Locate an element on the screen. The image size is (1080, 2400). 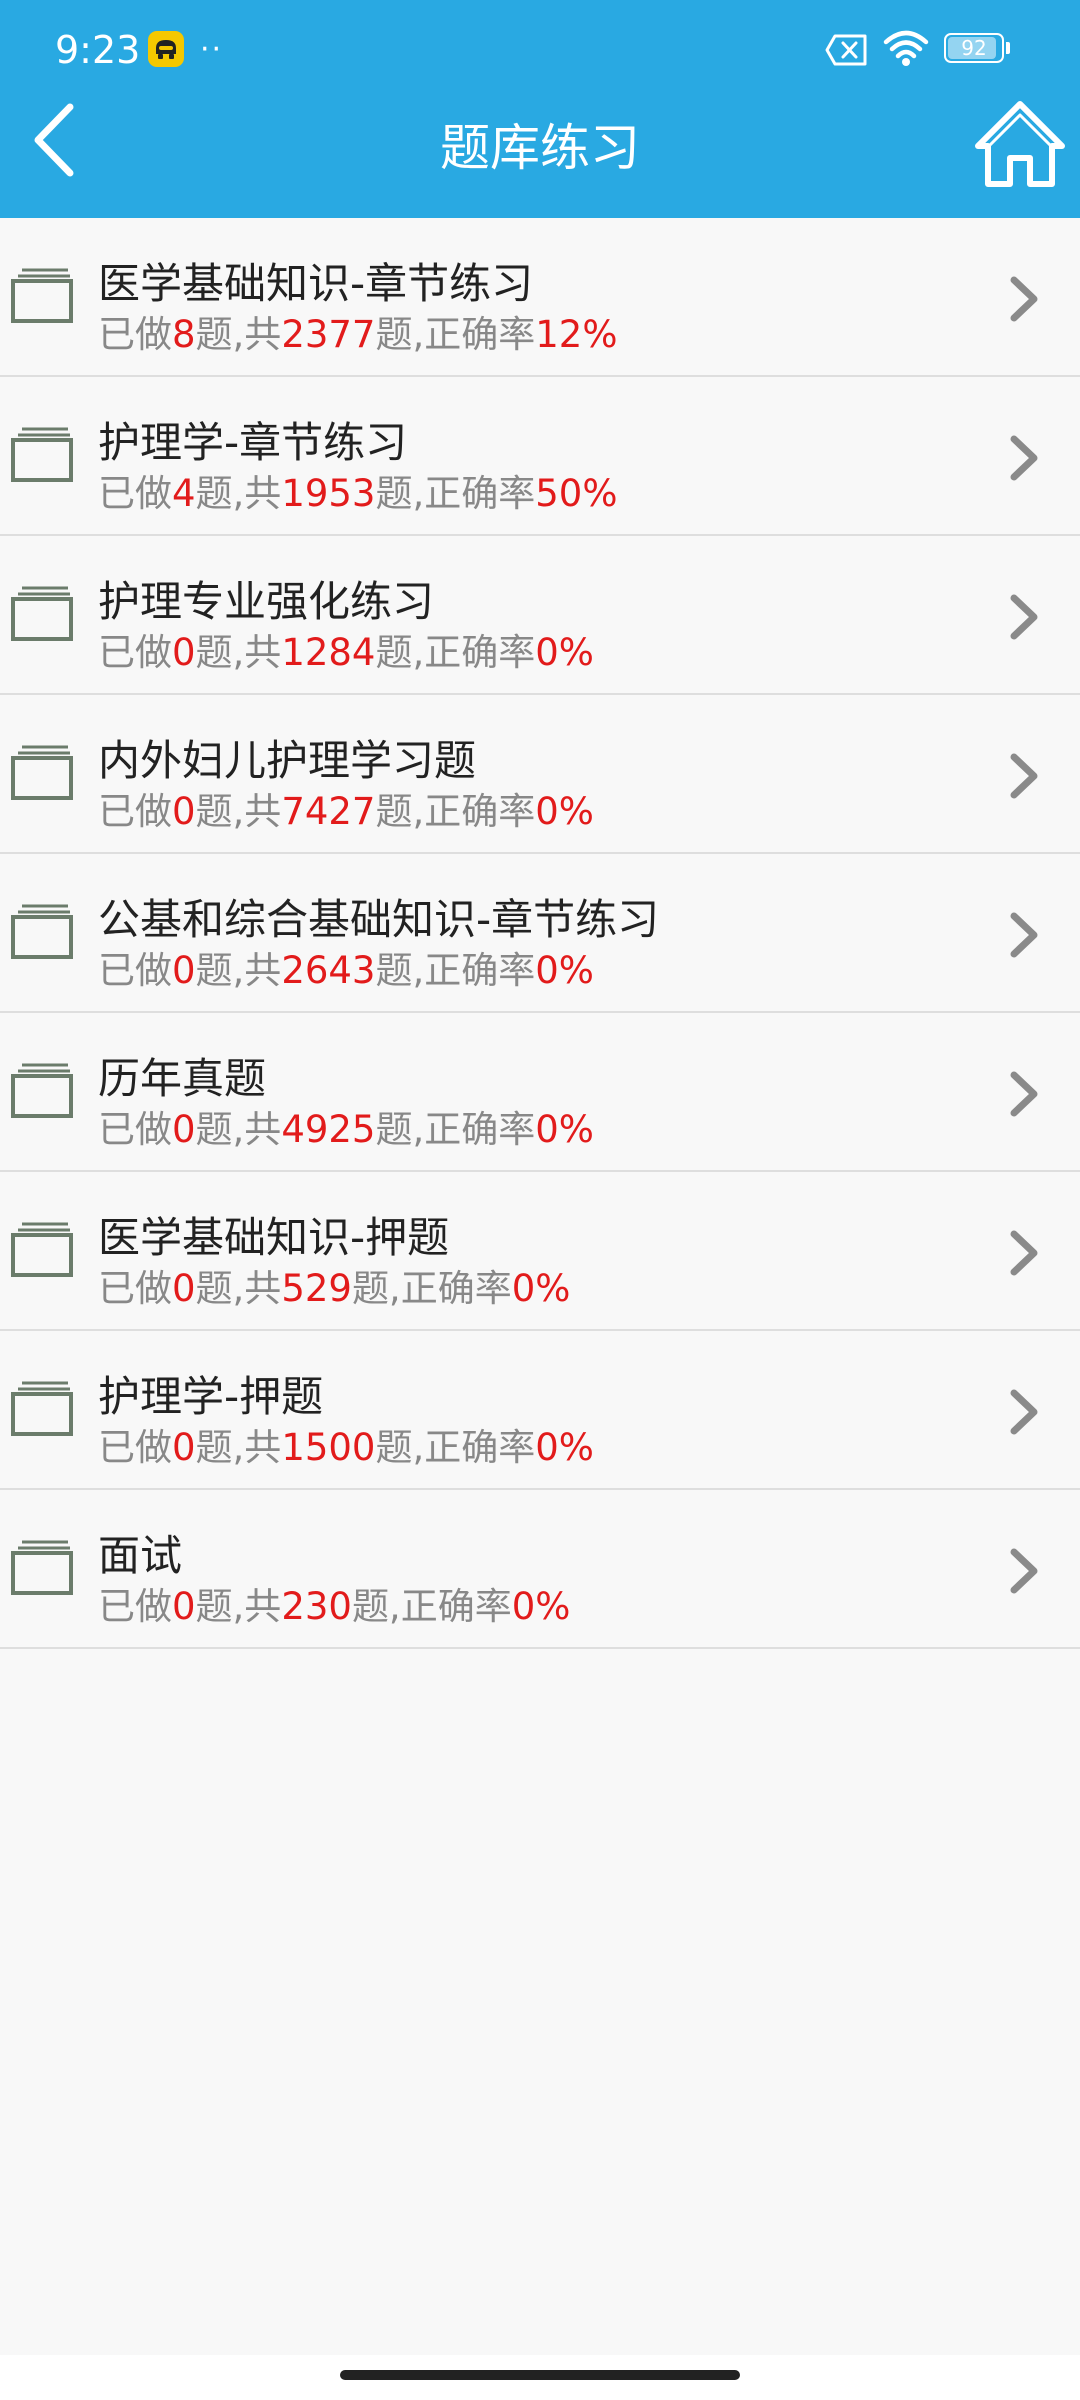
accuracy-rate: 12% is located at coordinates (576, 334).